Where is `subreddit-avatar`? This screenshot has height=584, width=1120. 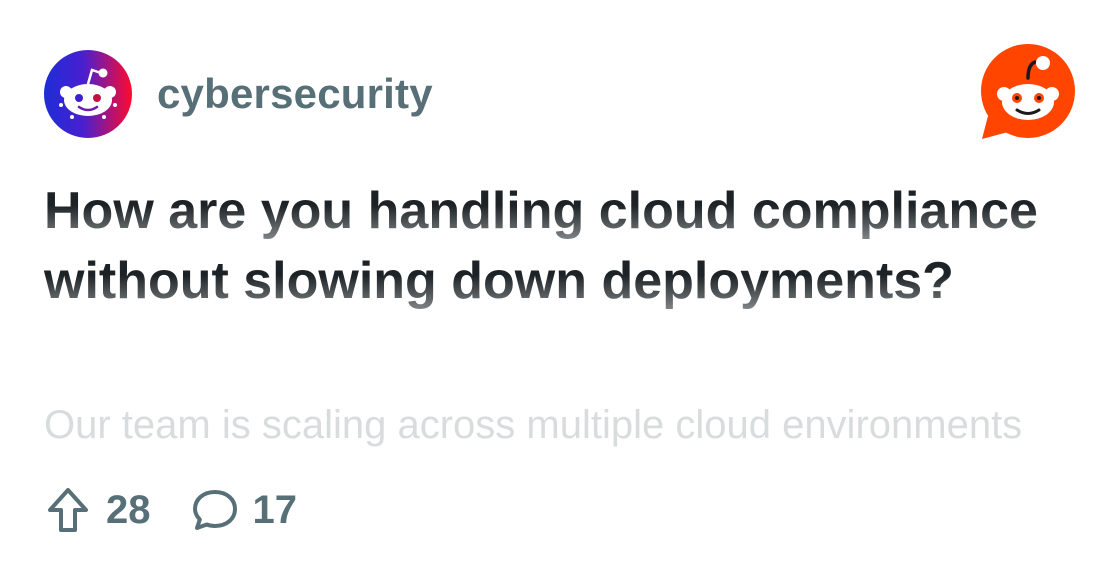
subreddit-avatar is located at coordinates (88, 94).